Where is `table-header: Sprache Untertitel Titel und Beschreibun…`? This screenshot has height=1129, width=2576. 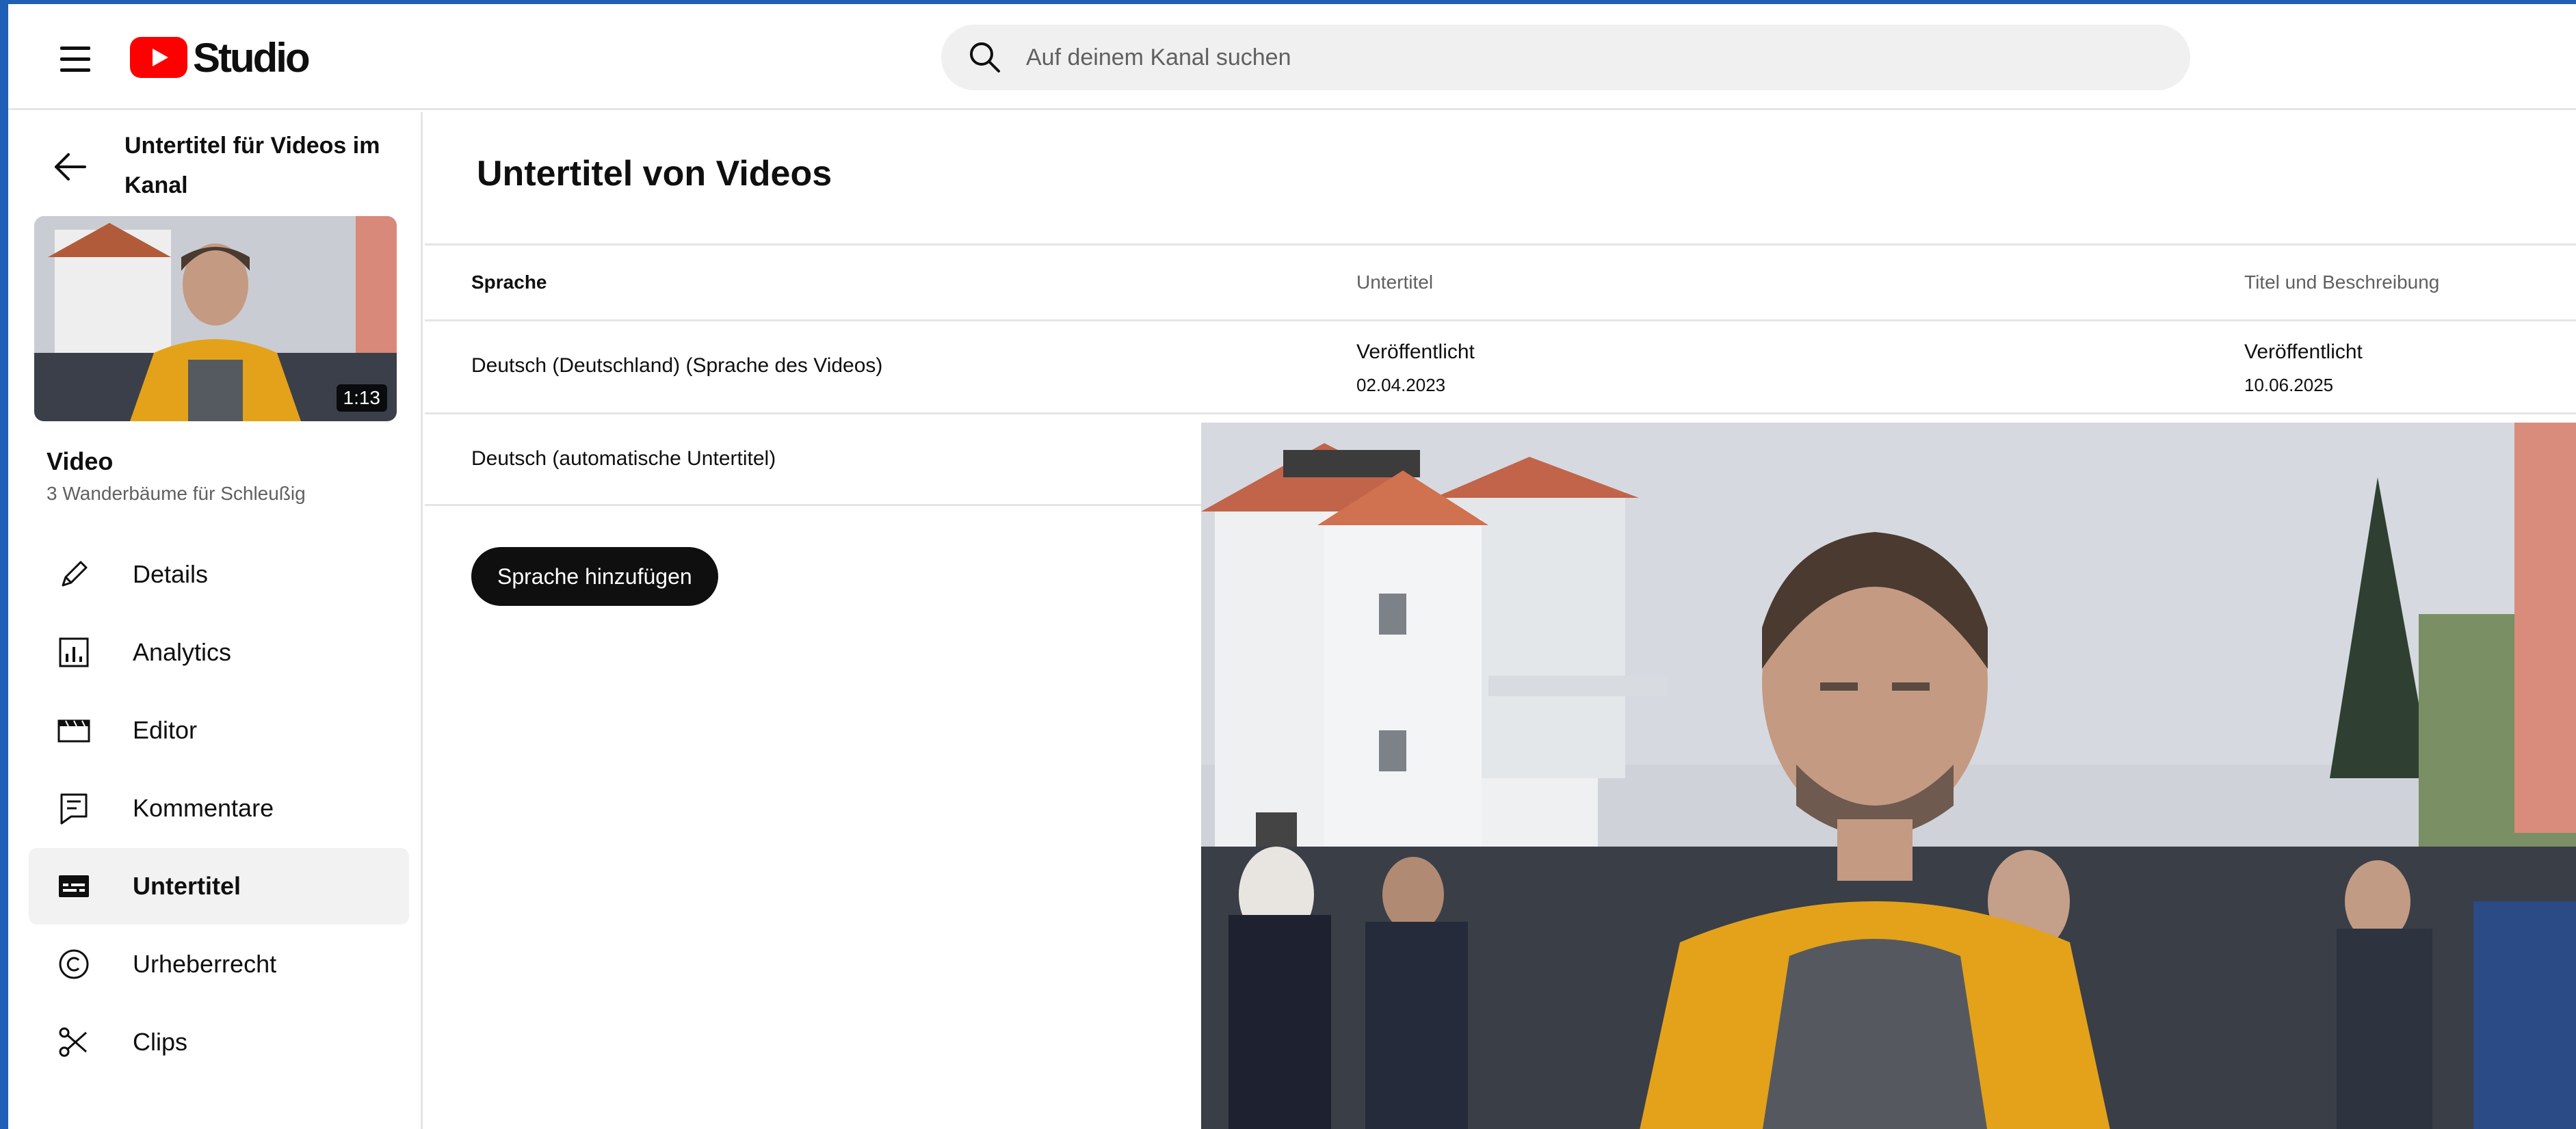
table-header: Sprache Untertitel Titel und Beschreibun… is located at coordinates (1500, 282).